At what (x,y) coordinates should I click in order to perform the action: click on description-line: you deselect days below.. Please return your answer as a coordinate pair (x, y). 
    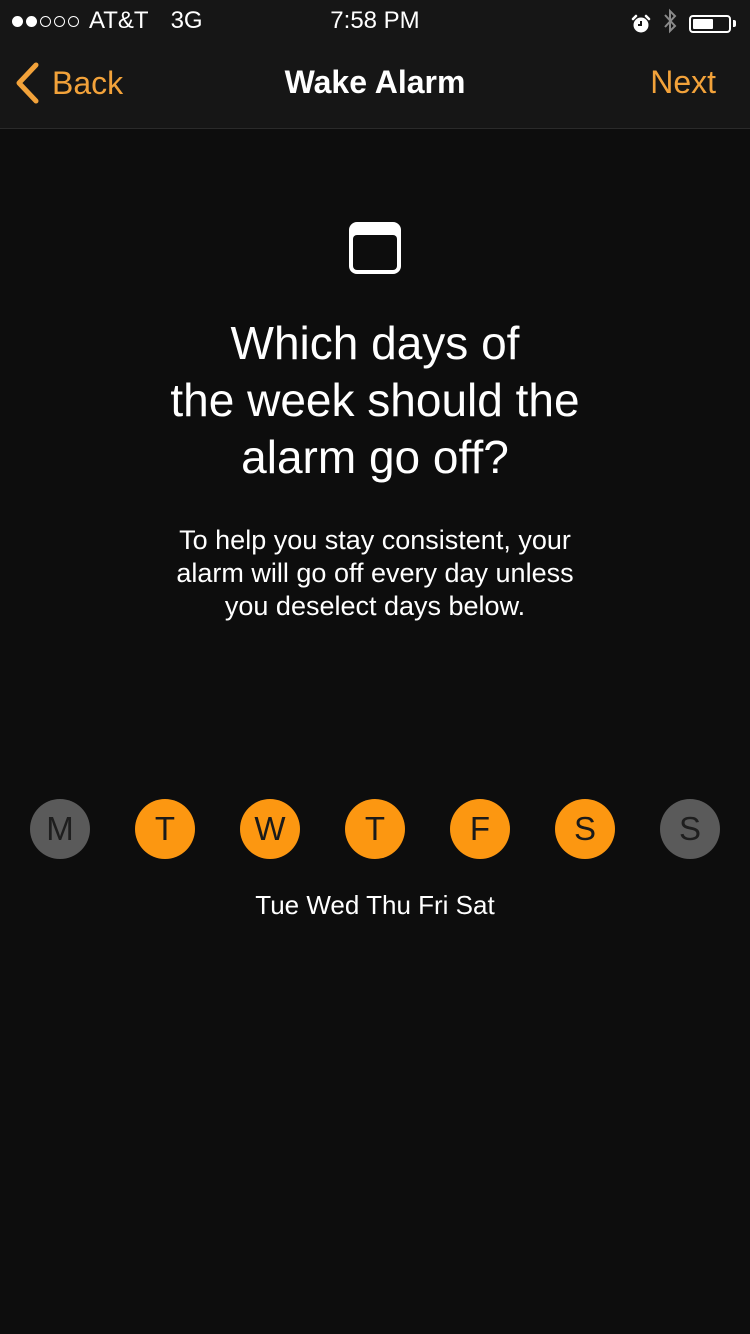
    Looking at the image, I should click on (375, 606).